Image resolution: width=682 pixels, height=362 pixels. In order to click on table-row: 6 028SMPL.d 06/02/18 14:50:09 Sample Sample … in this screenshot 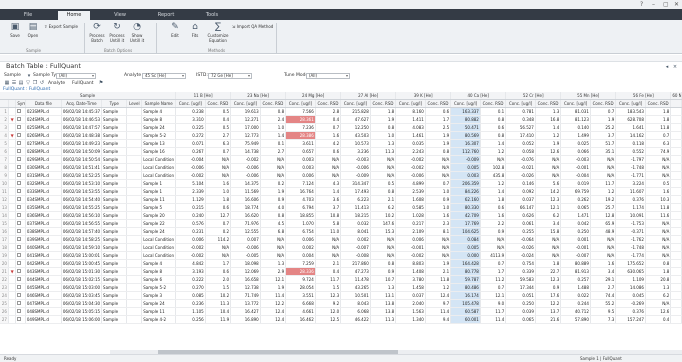, I will do `click(341, 151)`.